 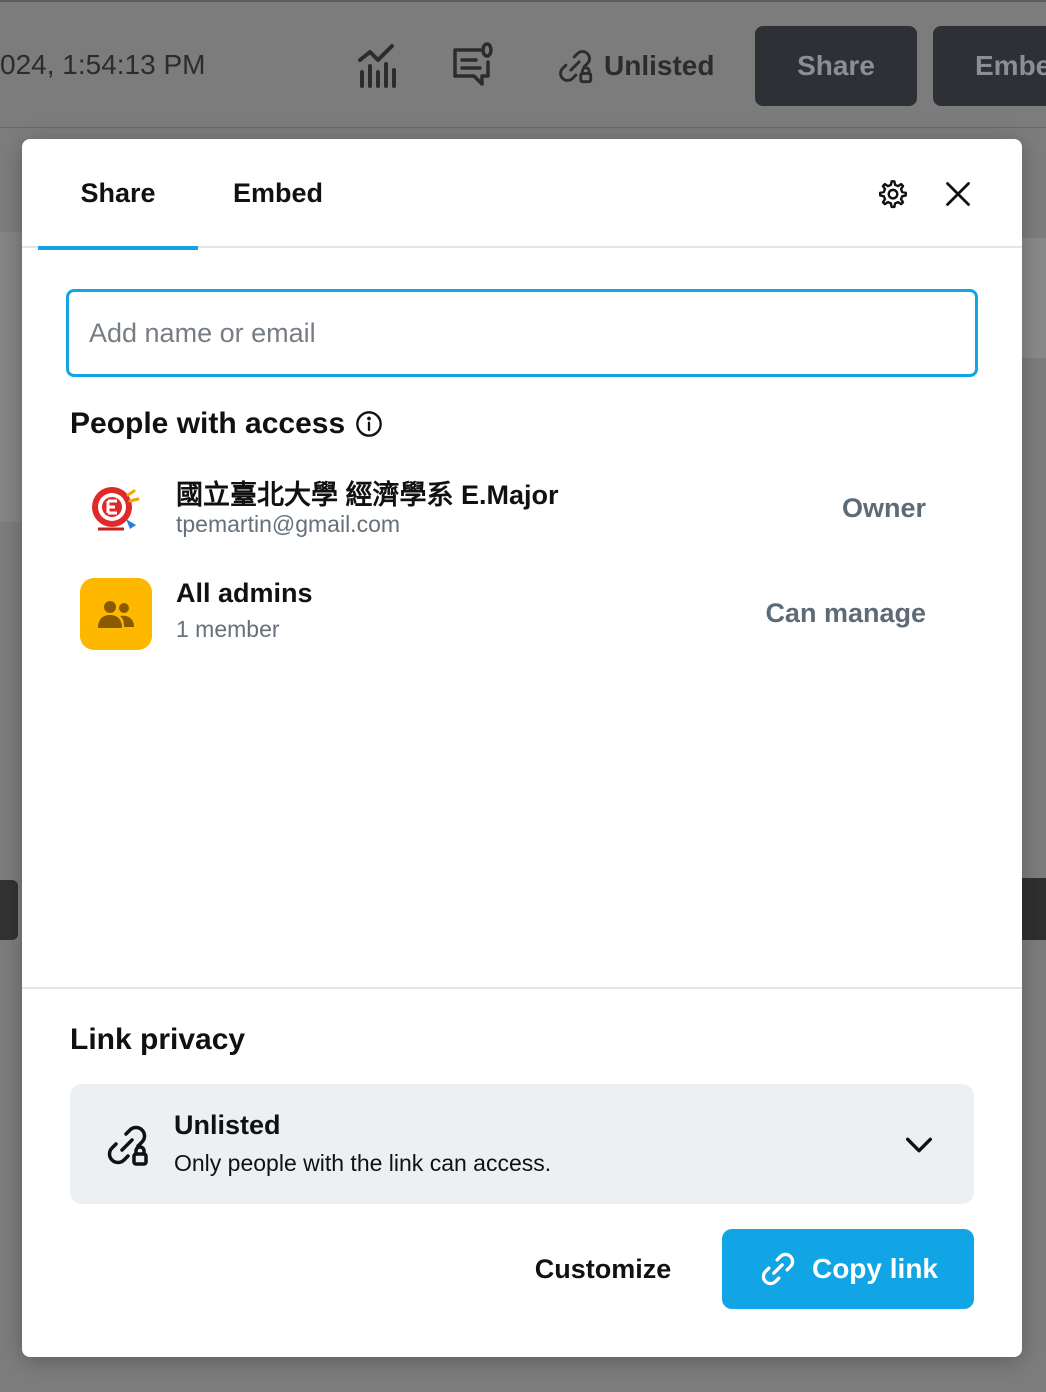 I want to click on all-admins-member-count: 1 member, so click(x=228, y=629).